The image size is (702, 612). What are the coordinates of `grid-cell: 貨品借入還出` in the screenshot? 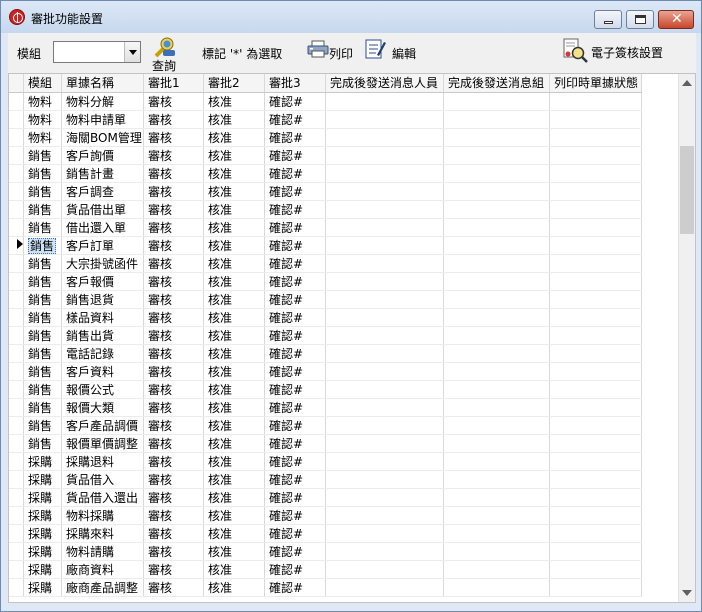 It's located at (102, 497).